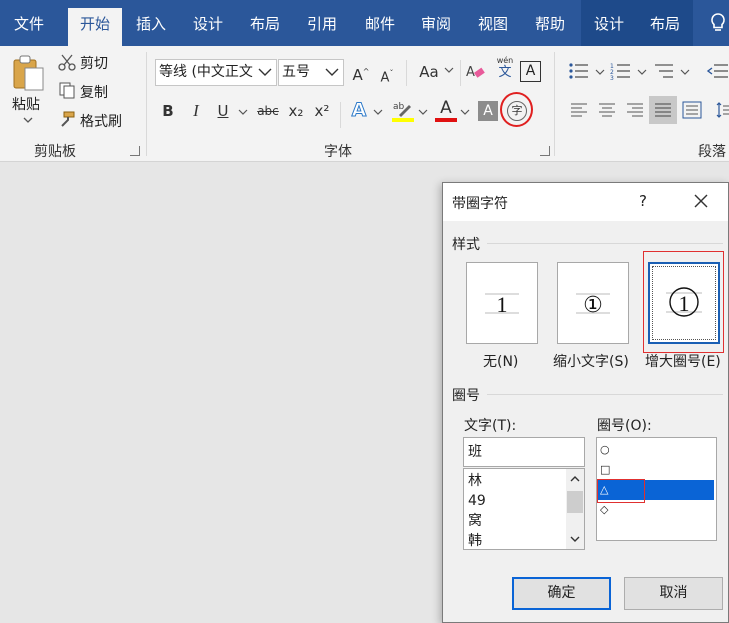 This screenshot has width=729, height=623. Describe the element at coordinates (605, 394) in the screenshot. I see `section-divider` at that location.